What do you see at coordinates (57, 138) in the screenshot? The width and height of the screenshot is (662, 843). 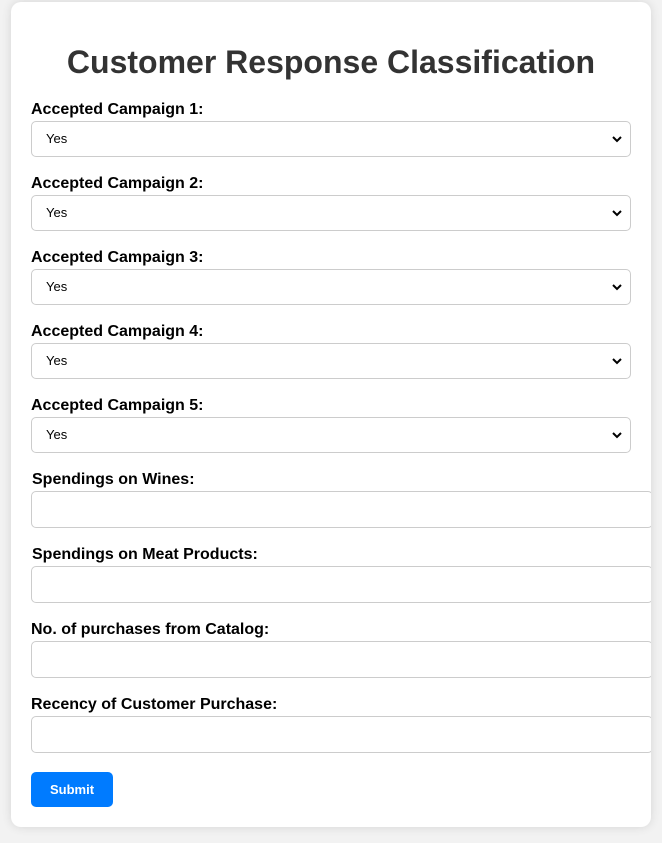 I see `campaign-1-value: Yes` at bounding box center [57, 138].